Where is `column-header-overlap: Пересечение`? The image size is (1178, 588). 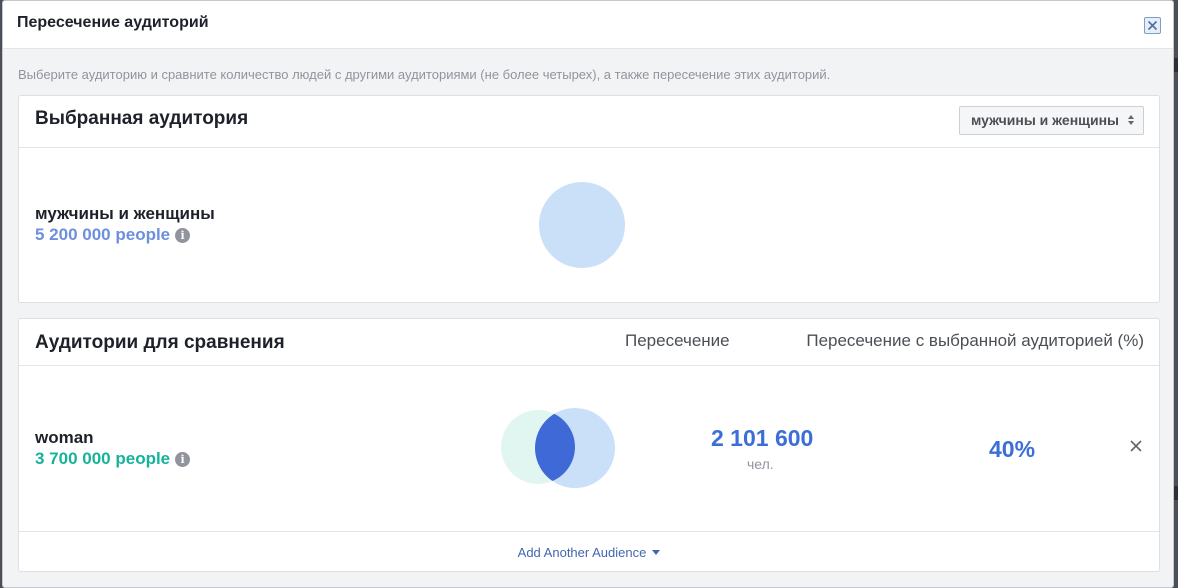 column-header-overlap: Пересечение is located at coordinates (677, 340).